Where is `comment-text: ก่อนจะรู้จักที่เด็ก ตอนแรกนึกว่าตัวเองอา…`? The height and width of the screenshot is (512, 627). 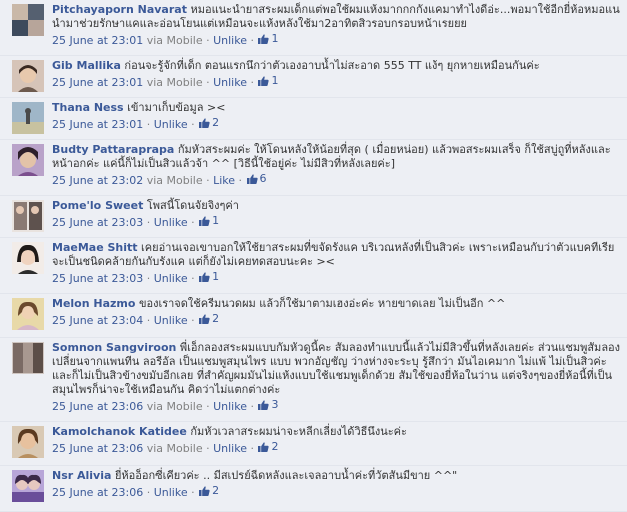
comment-text: ก่อนจะรู้จักที่เด็ก ตอนแรกนึกว่าตัวเองอา… is located at coordinates (332, 65).